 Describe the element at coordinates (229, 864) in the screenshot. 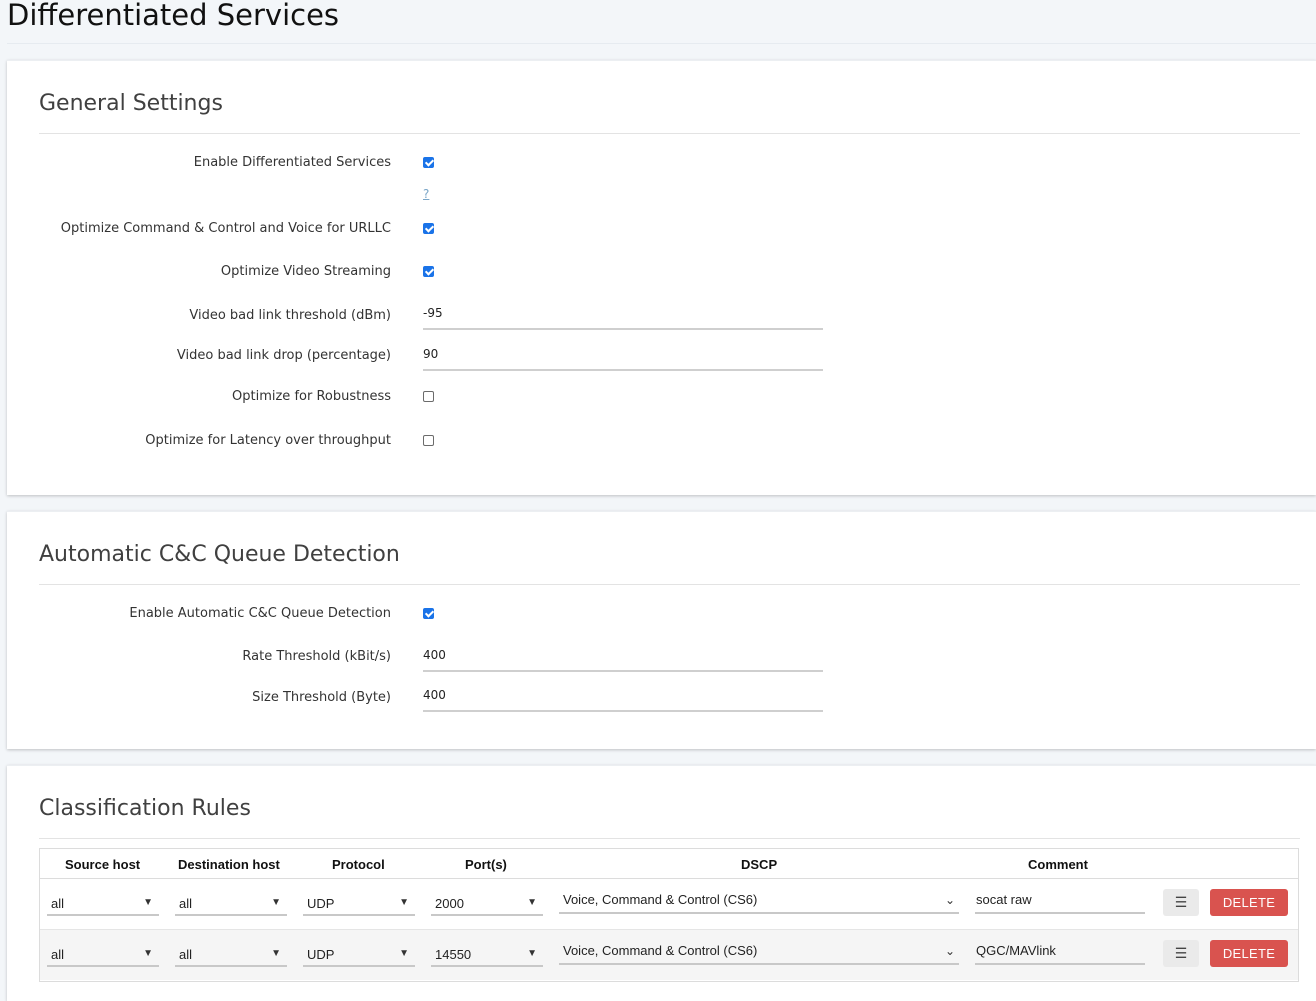

I see `col-header-destination: Destination host` at that location.